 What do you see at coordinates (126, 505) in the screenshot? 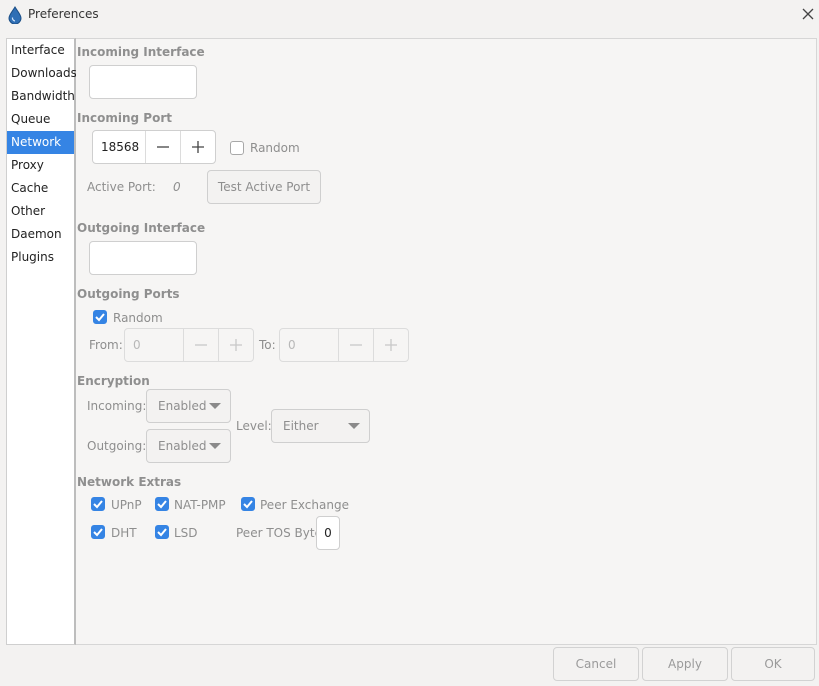
I see `upnp-label: UPnP` at bounding box center [126, 505].